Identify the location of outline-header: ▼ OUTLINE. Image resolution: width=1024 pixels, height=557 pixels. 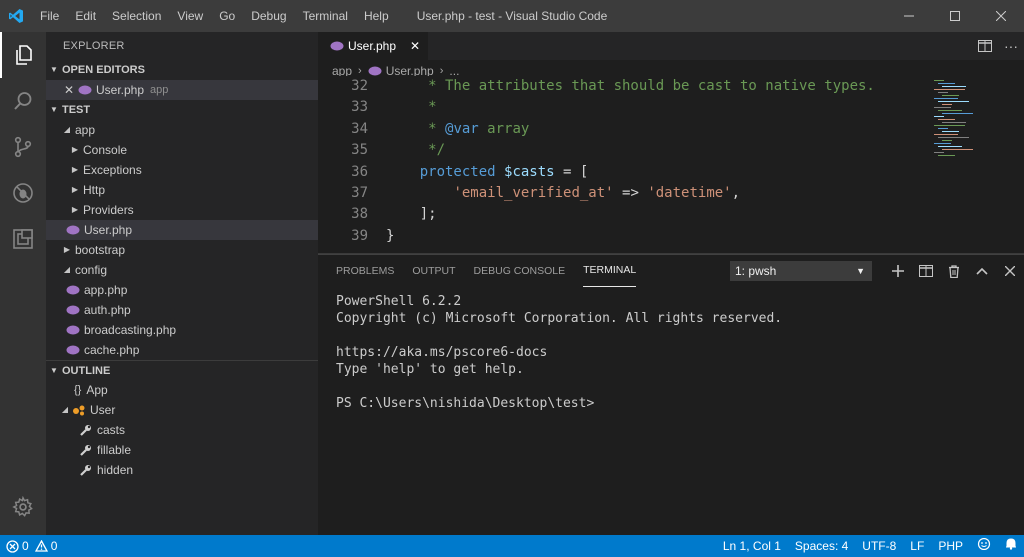
(182, 370).